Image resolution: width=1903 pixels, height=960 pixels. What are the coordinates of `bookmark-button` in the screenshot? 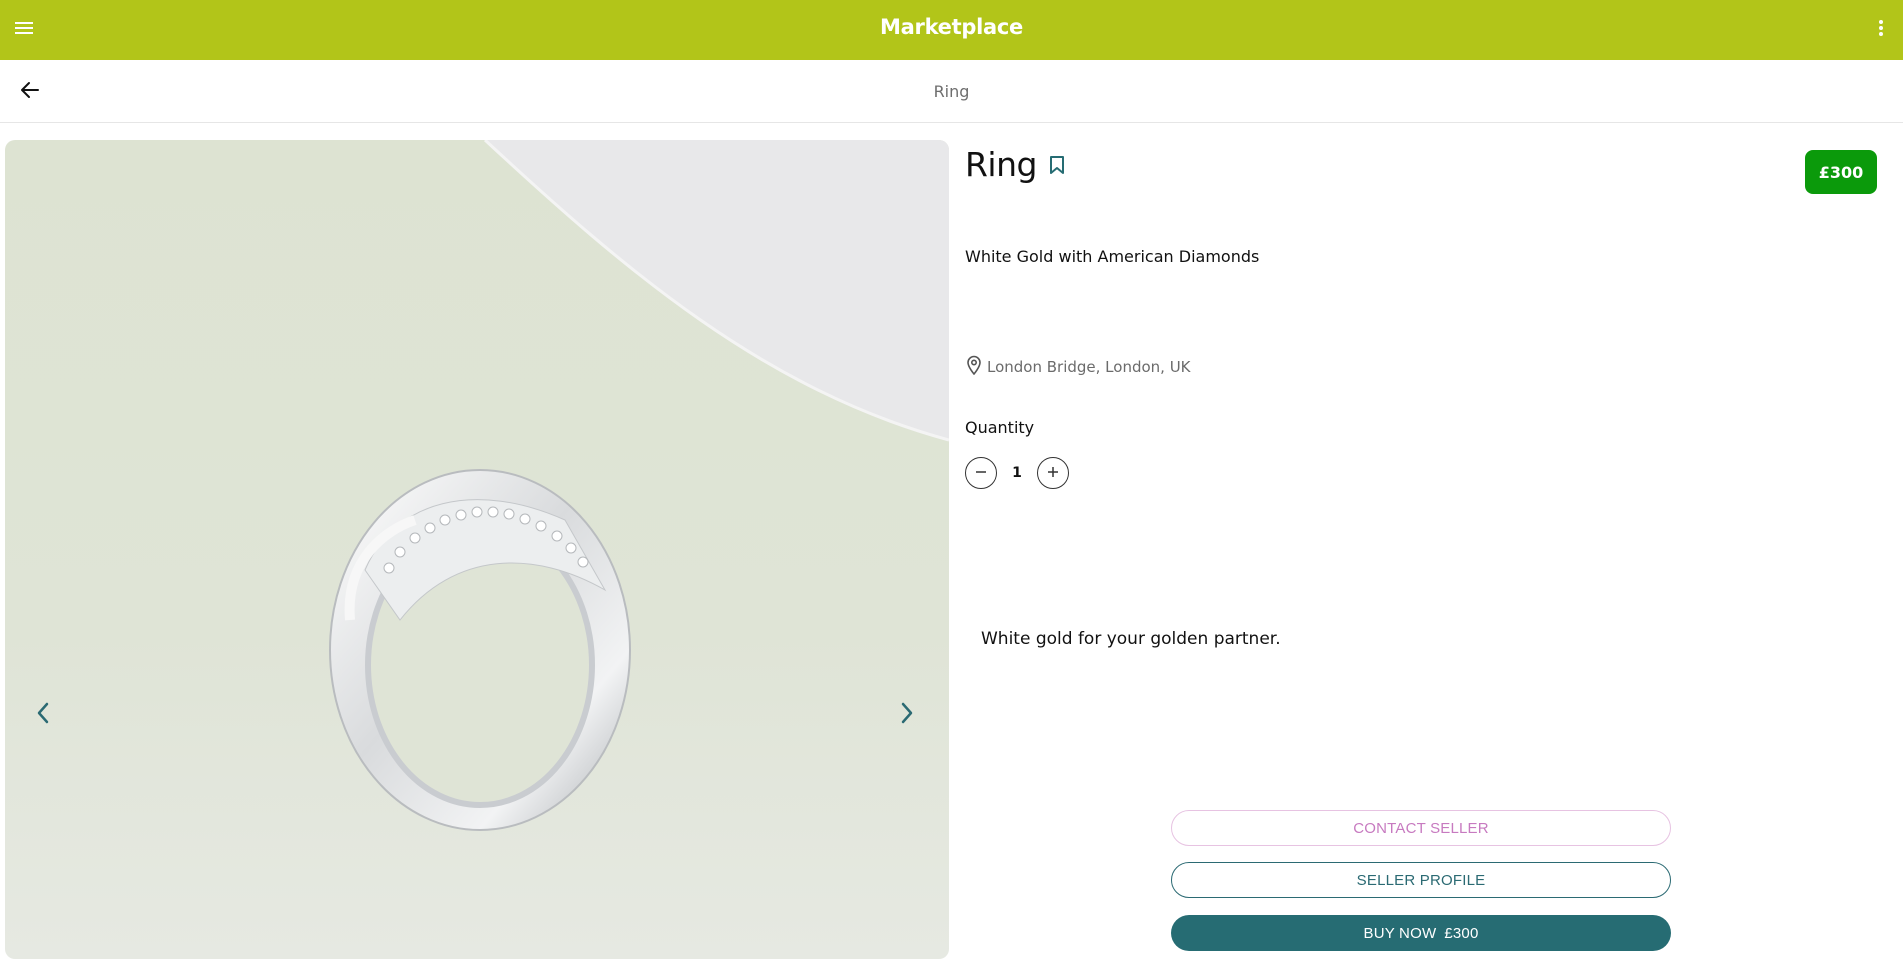 It's located at (1057, 167).